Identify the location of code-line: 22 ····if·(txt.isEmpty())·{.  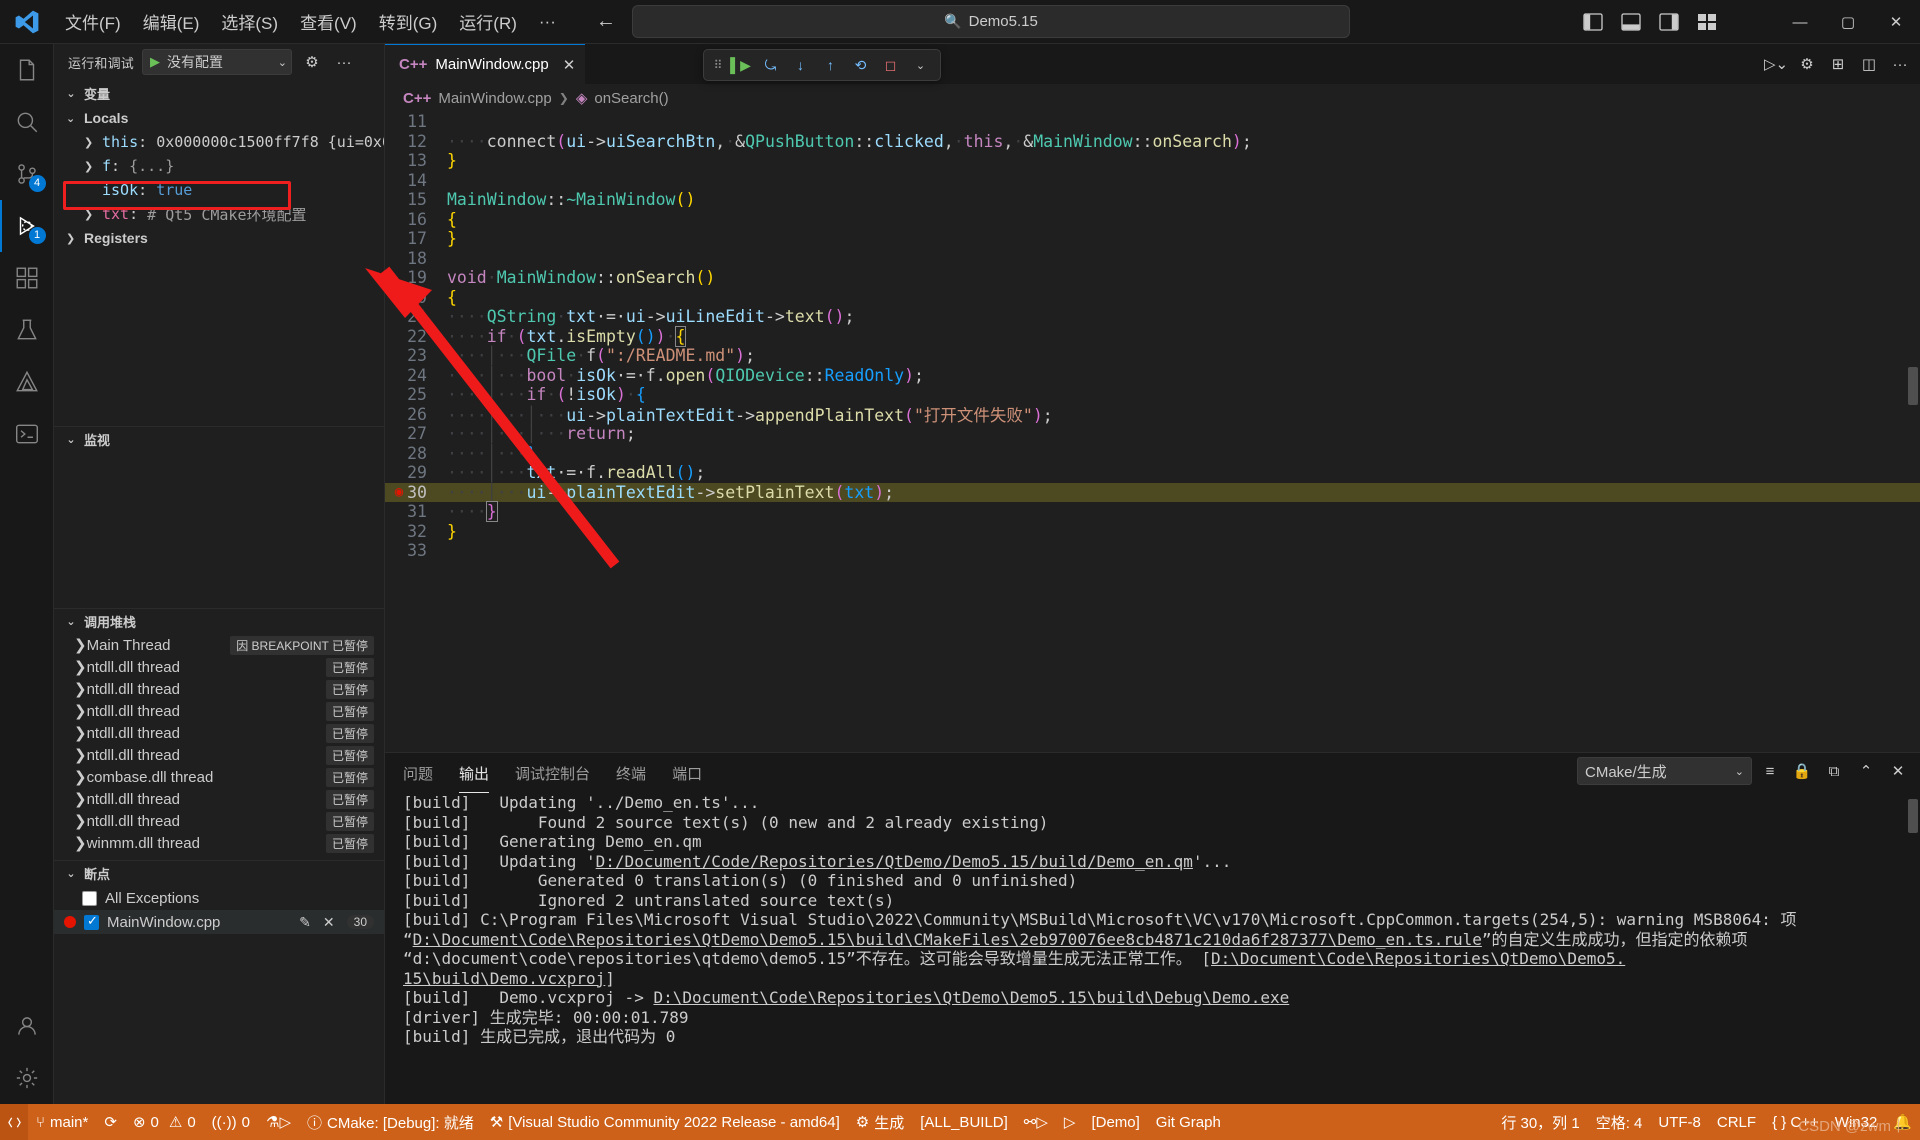
(1152, 336).